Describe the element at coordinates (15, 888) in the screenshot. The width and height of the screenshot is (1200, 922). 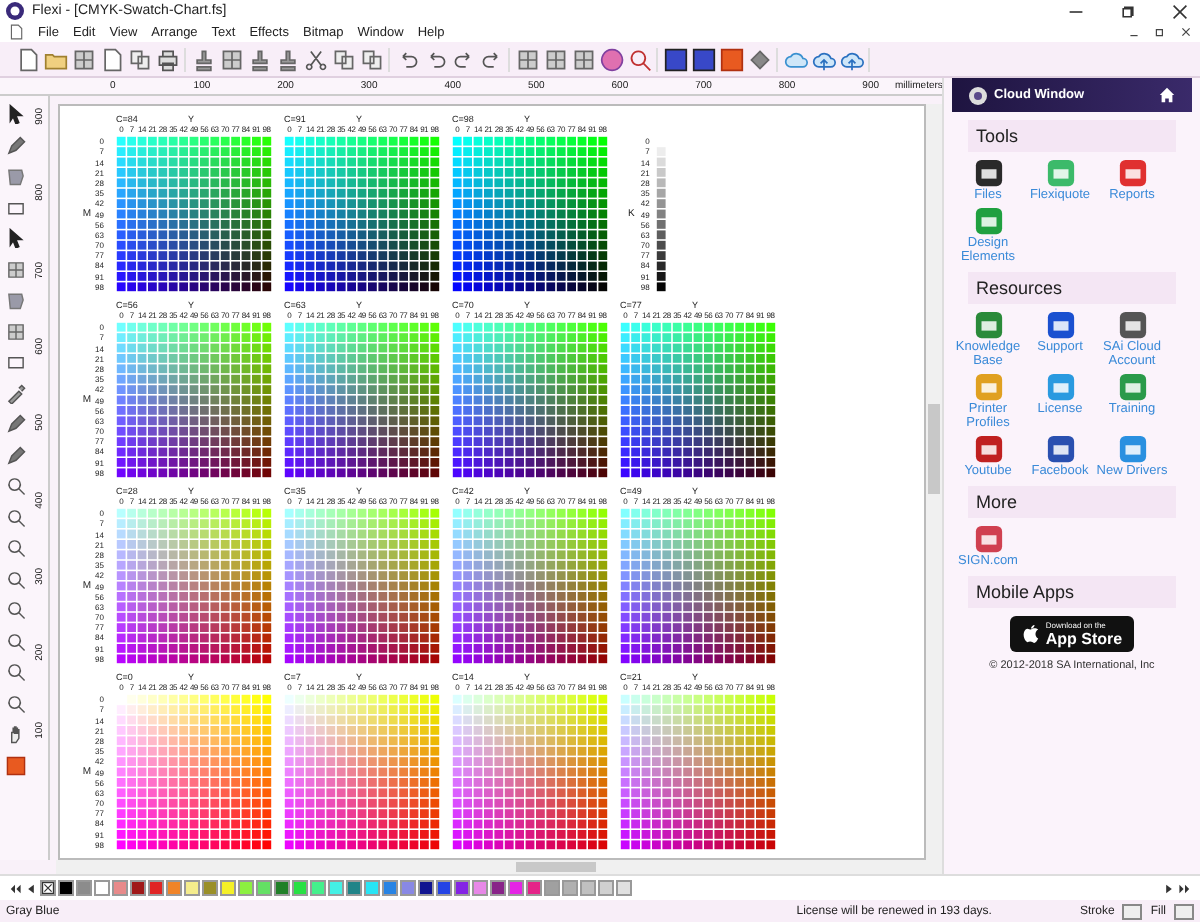
I see `double-left-arrow-icon` at that location.